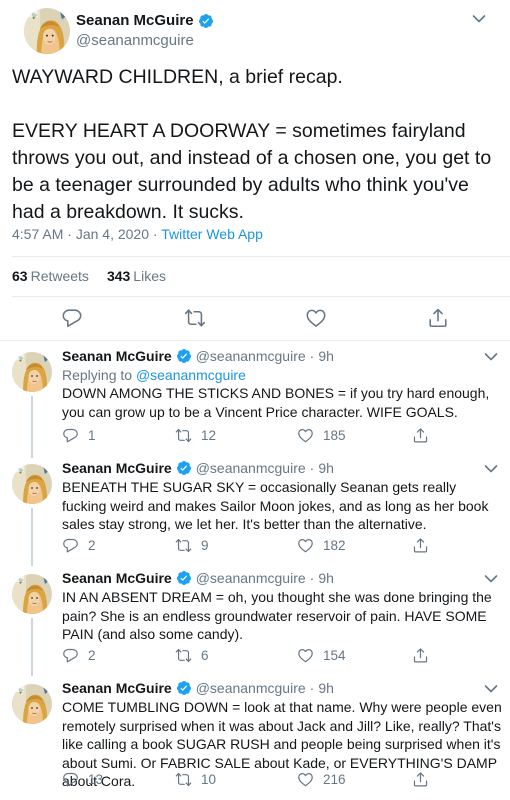 This screenshot has width=510, height=800. I want to click on tweet-time: 4:57 AM, so click(37, 234).